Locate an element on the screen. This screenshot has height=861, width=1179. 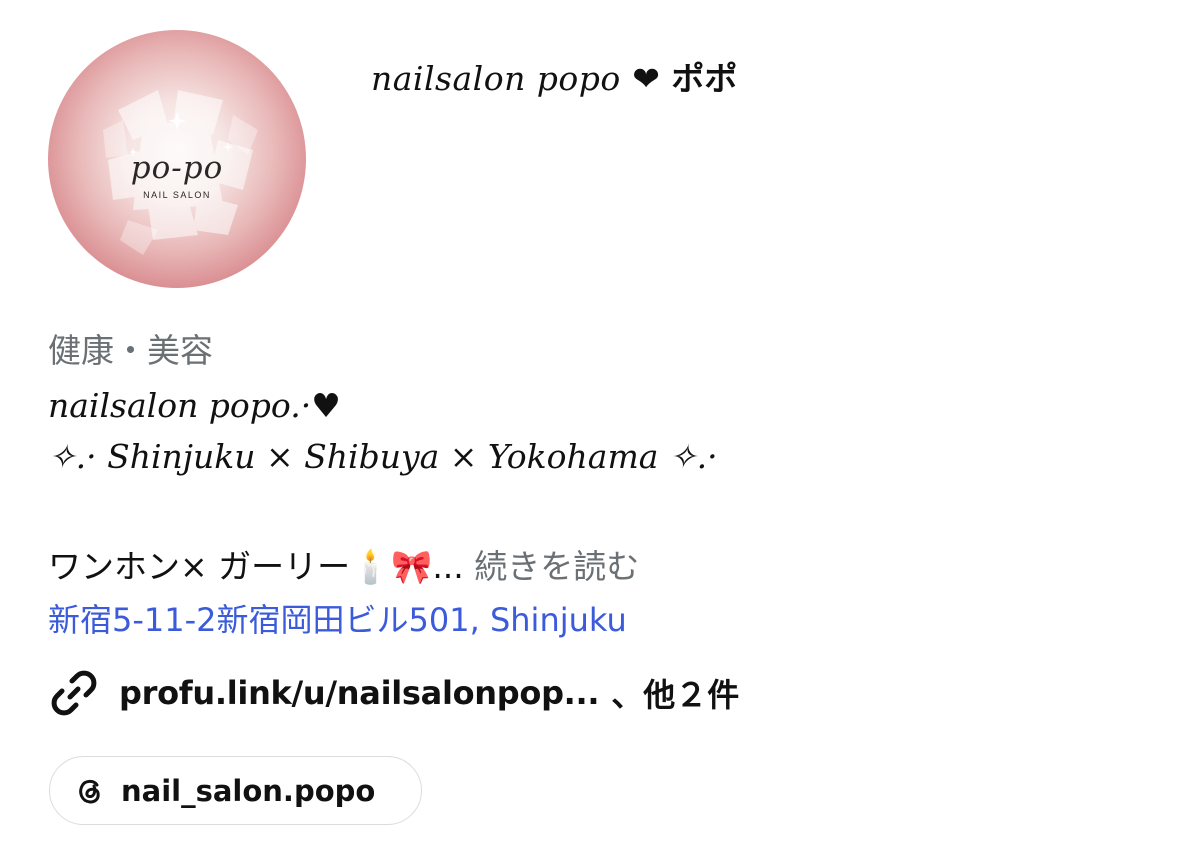
threads-icon is located at coordinates (90, 791).